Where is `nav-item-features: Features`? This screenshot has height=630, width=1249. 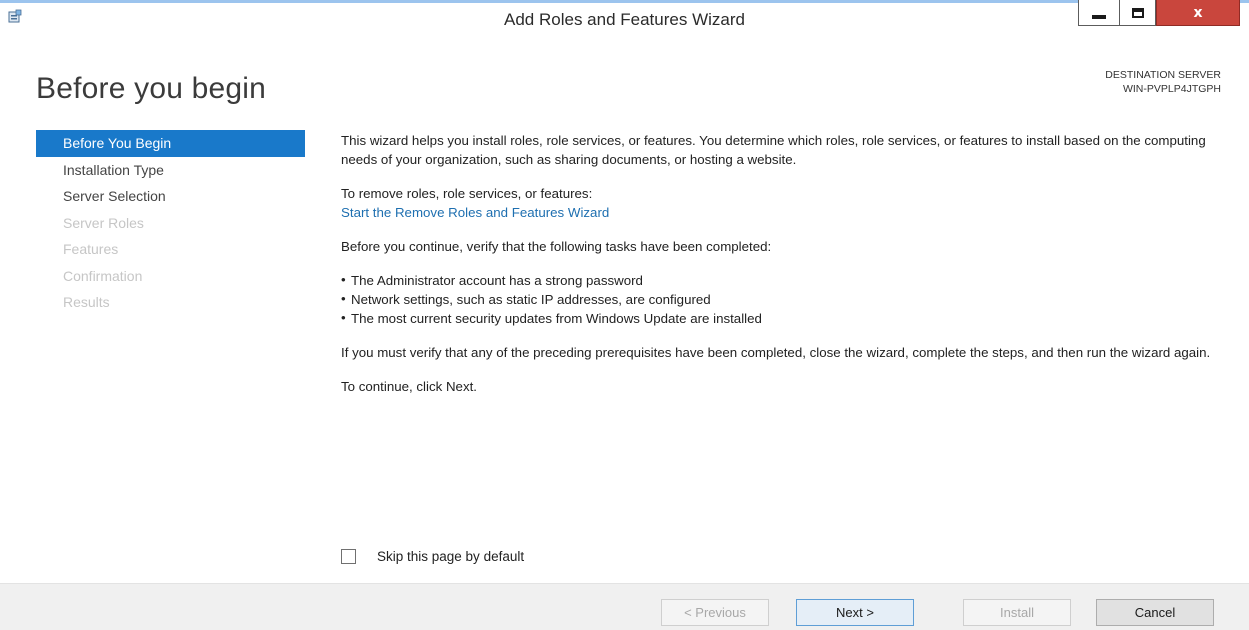
nav-item-features: Features is located at coordinates (91, 249).